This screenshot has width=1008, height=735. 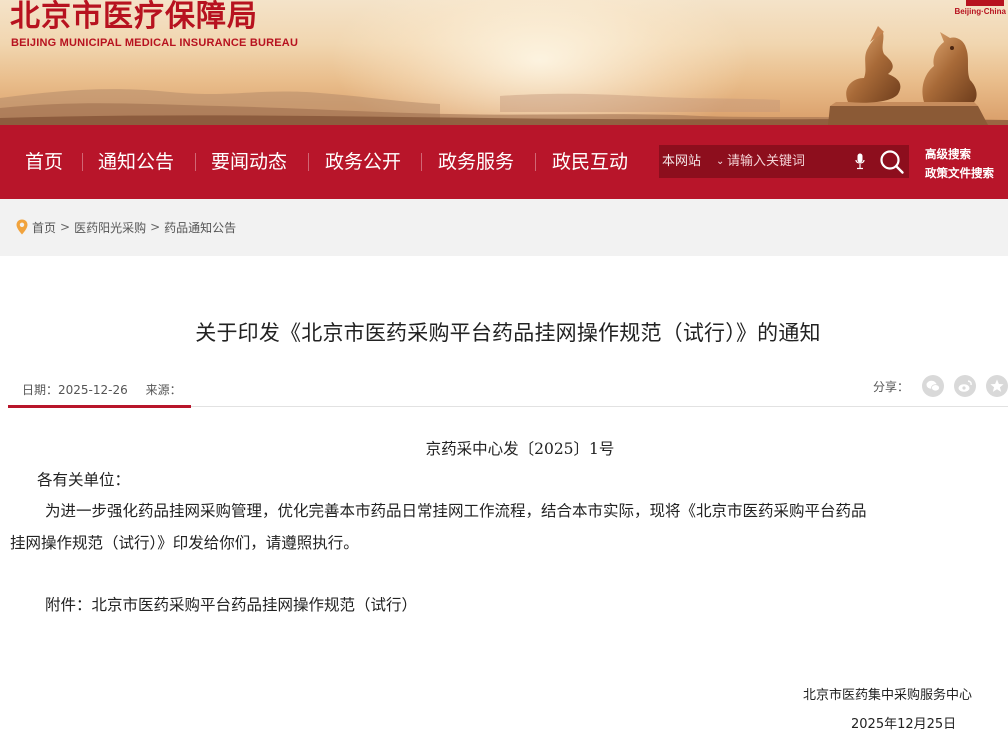 What do you see at coordinates (908, 75) in the screenshot?
I see `bronze-statue-icon` at bounding box center [908, 75].